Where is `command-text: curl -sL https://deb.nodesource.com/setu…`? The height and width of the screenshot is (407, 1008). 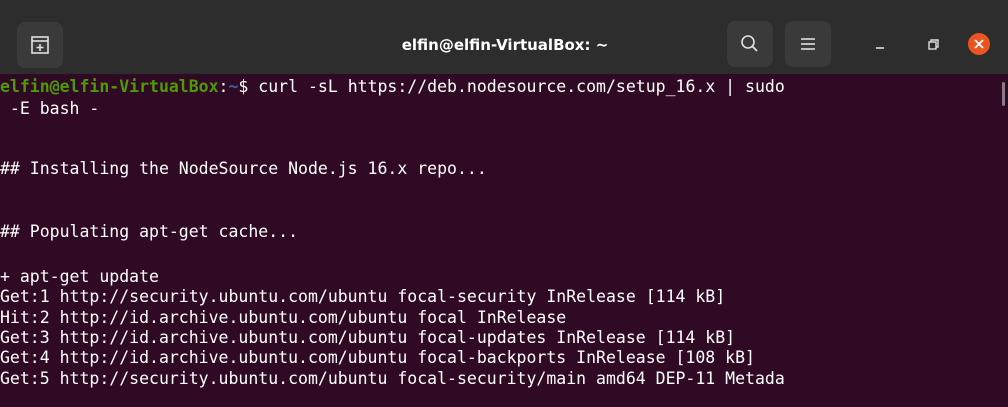 command-text: curl -sL https://deb.nodesource.com/setu… is located at coordinates (516, 86).